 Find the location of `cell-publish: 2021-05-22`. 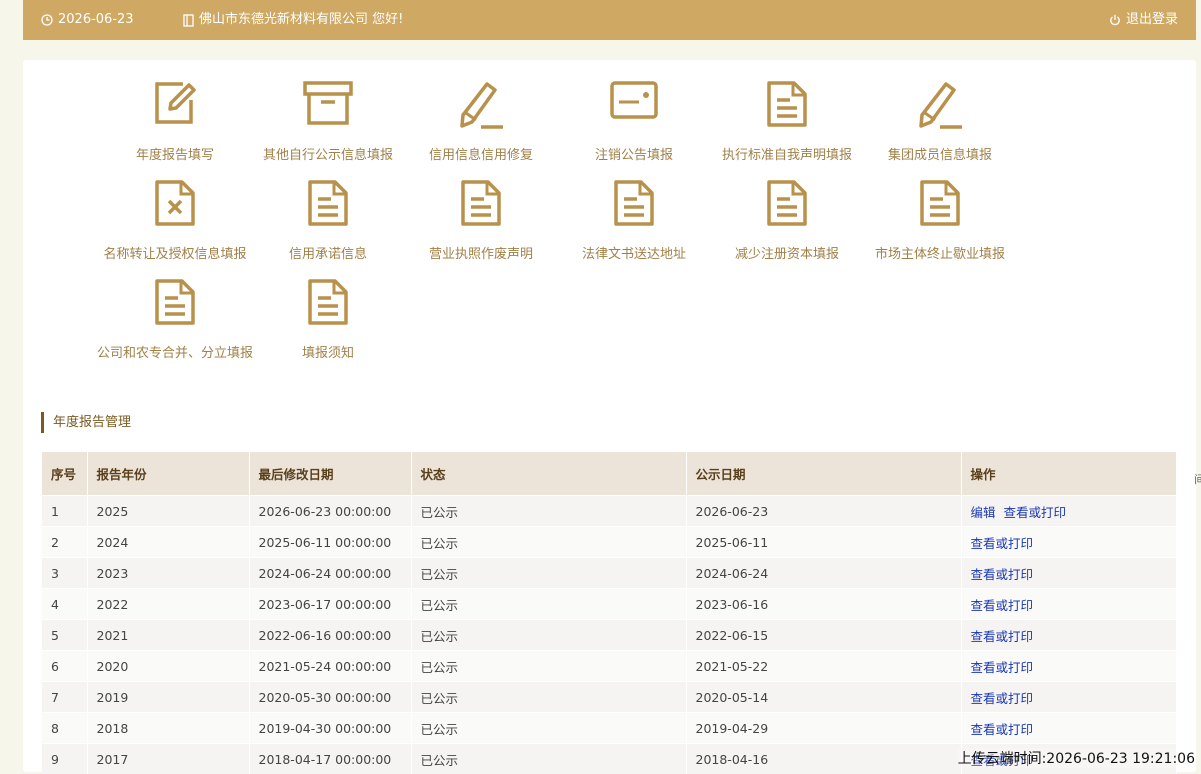

cell-publish: 2021-05-22 is located at coordinates (823, 666).